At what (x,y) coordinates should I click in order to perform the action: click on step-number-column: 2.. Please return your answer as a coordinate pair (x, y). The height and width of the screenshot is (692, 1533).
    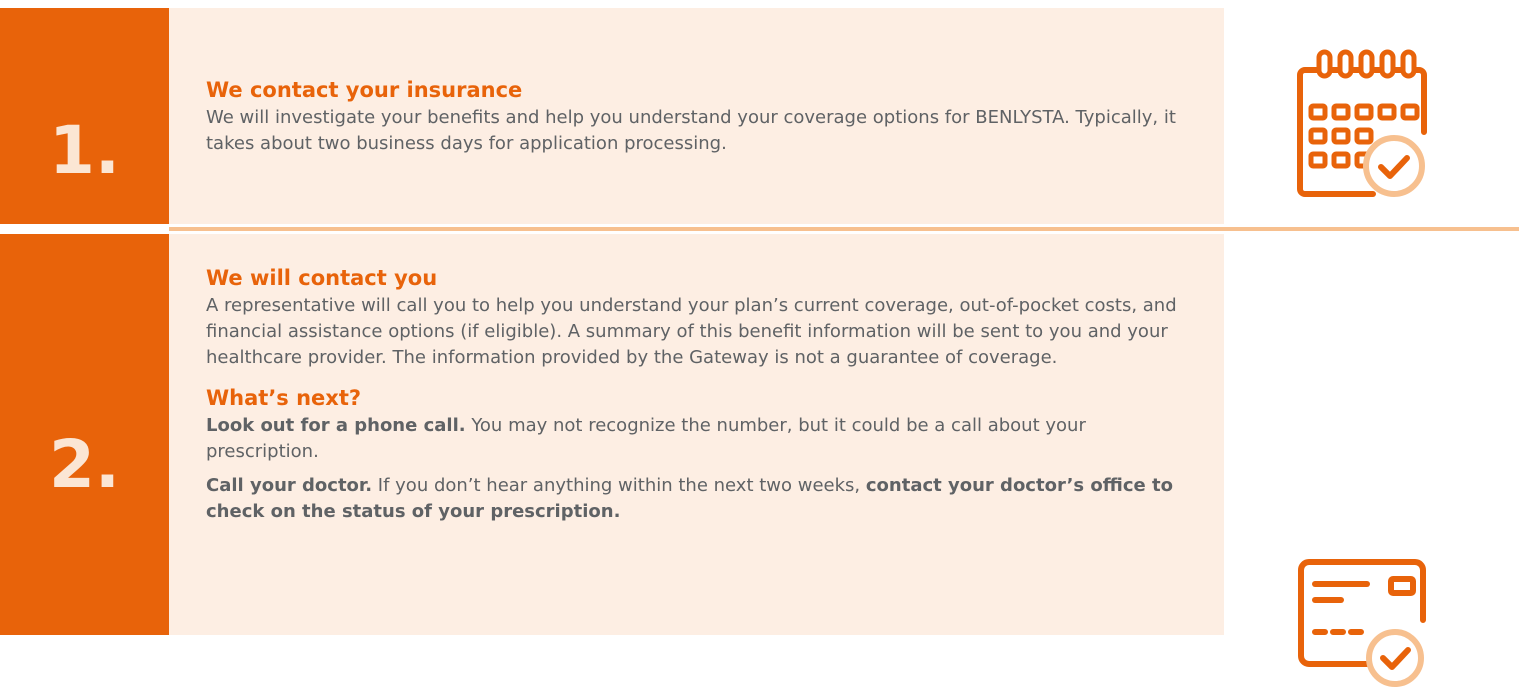
    Looking at the image, I should click on (84, 434).